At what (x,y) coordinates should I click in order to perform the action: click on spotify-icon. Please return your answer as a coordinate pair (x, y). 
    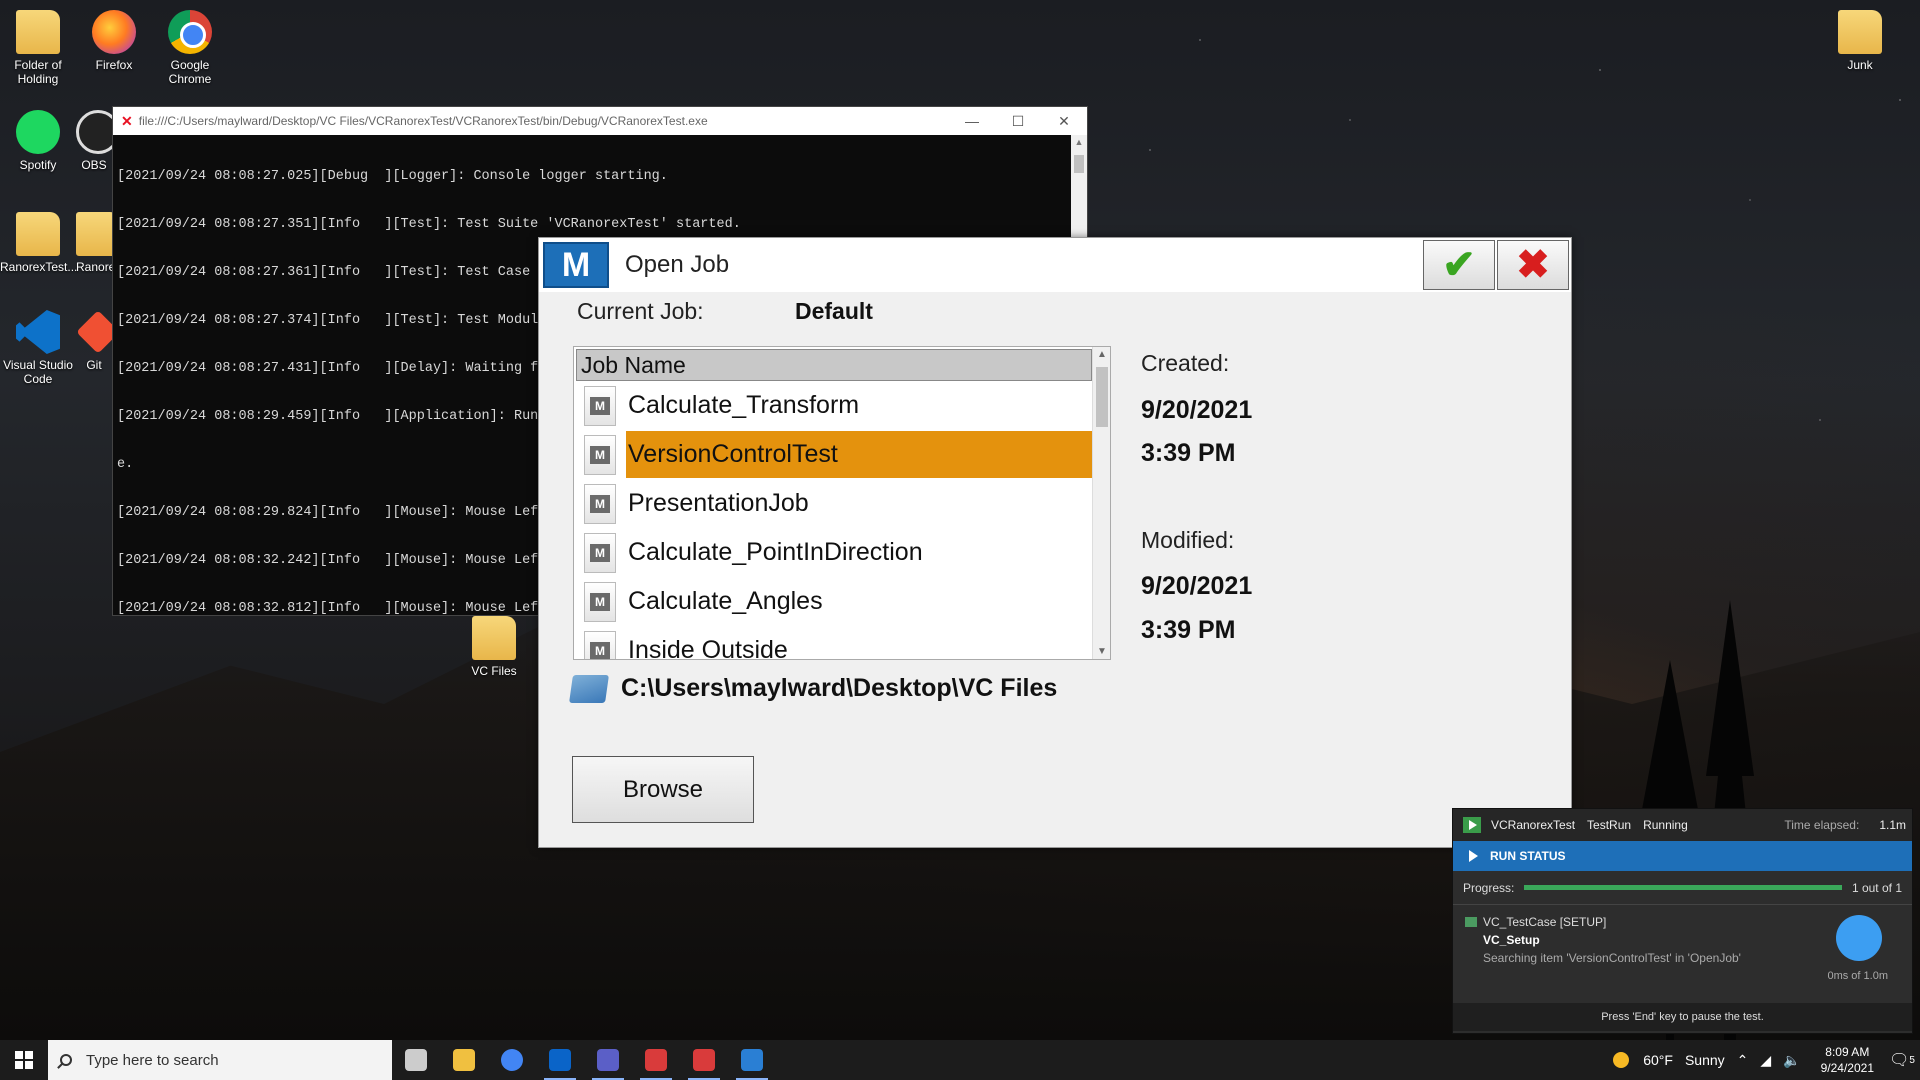
    Looking at the image, I should click on (38, 132).